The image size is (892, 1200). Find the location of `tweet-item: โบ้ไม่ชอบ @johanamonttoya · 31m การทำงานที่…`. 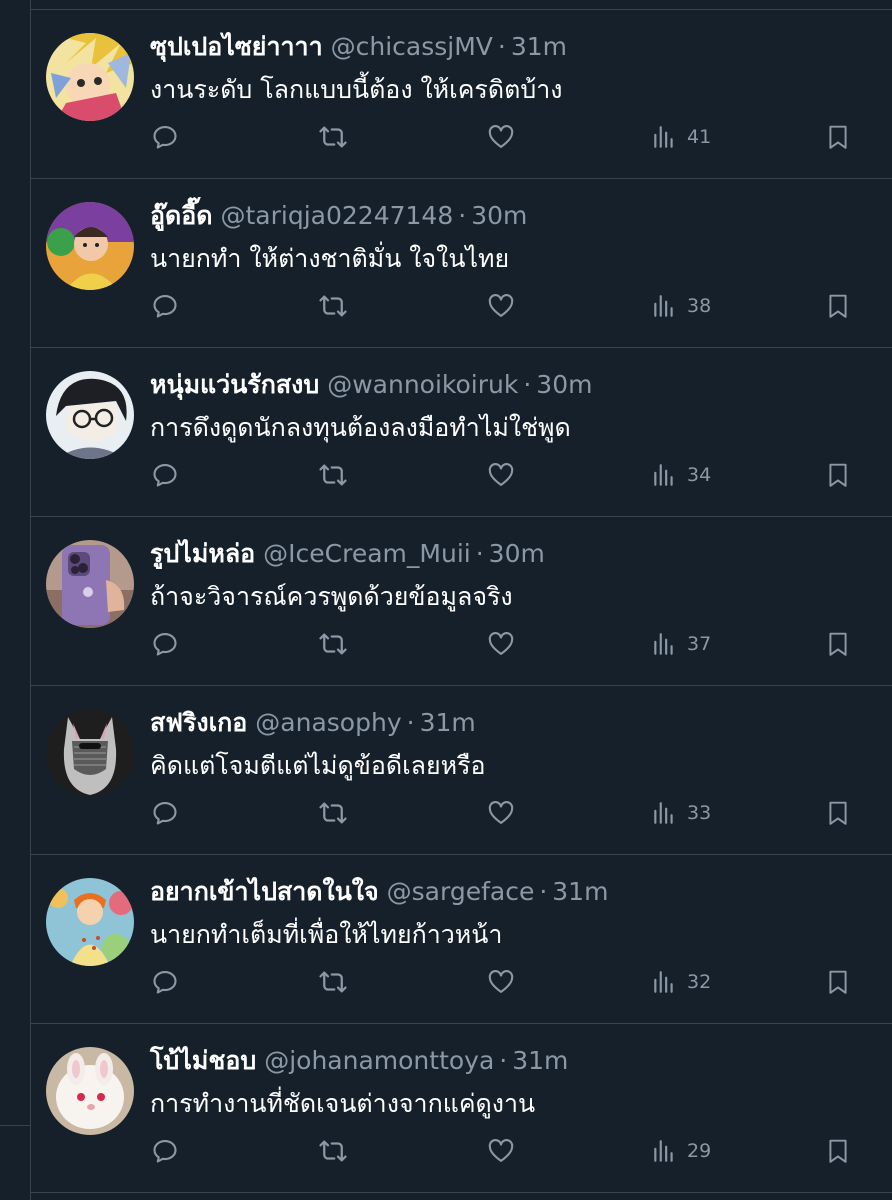

tweet-item: โบ้ไม่ชอบ @johanamonttoya · 31m การทำงานที่… is located at coordinates (461, 1108).